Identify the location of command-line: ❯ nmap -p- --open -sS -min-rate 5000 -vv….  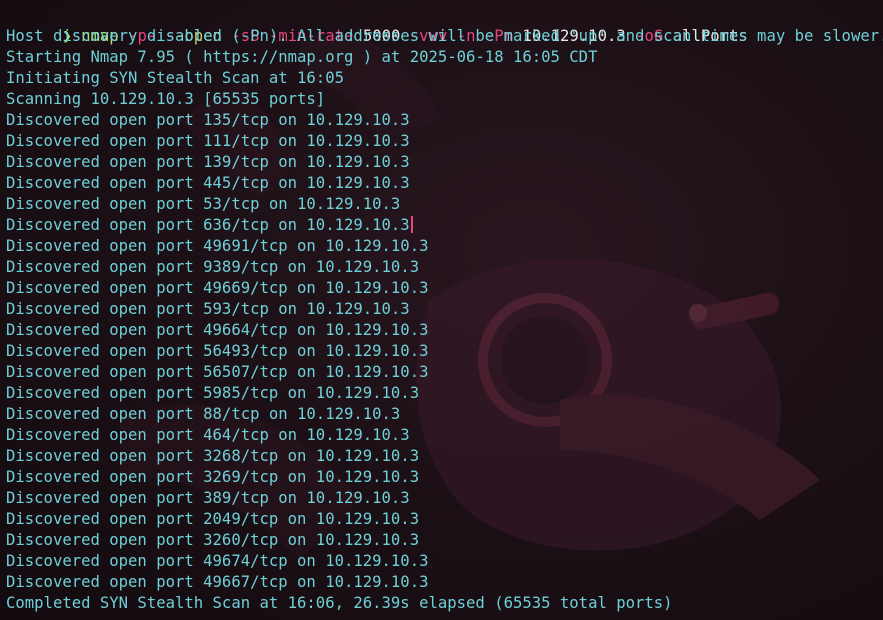
(444, 25).